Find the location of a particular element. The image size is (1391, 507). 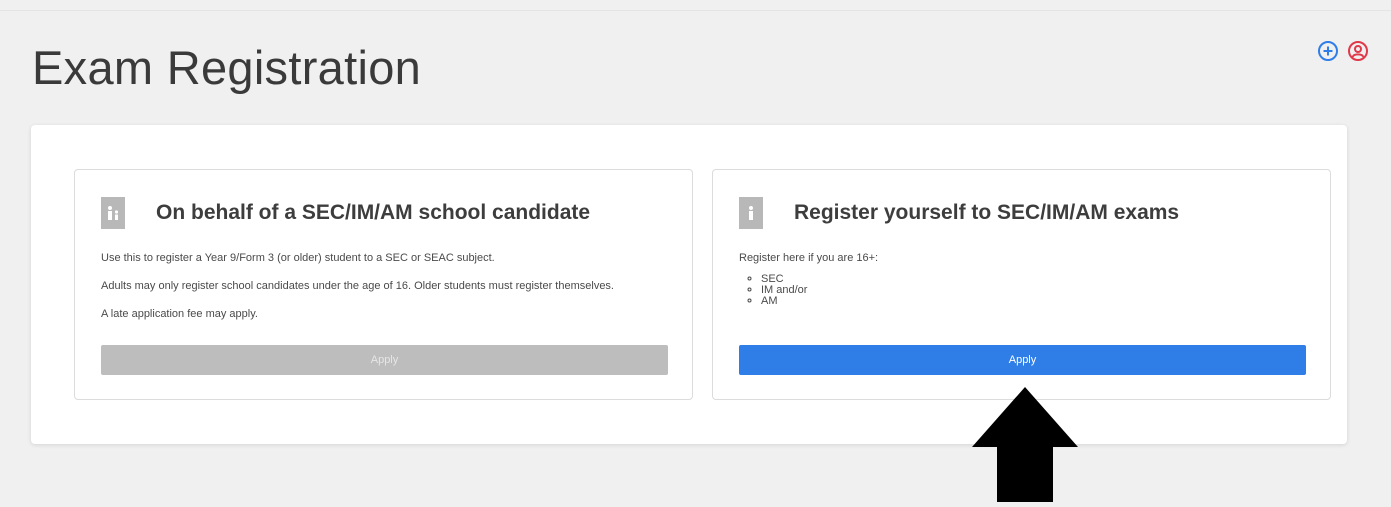

add-circle-icon is located at coordinates (1328, 51).